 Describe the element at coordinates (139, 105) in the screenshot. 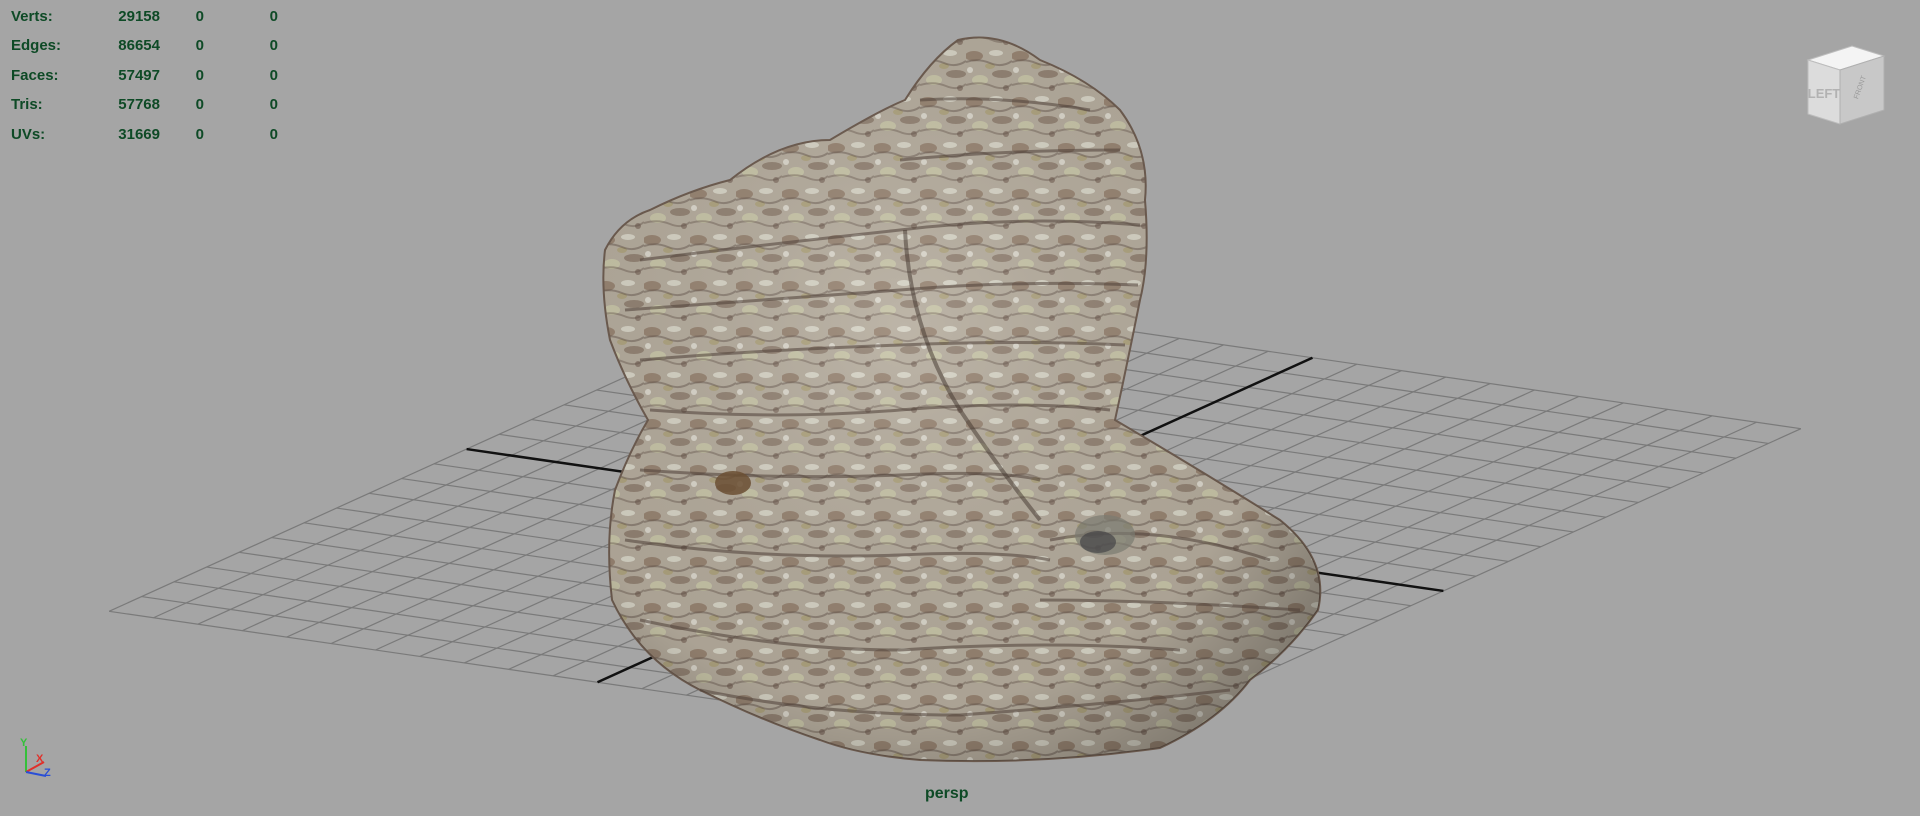

I see `hud-stat-value: 57768` at that location.